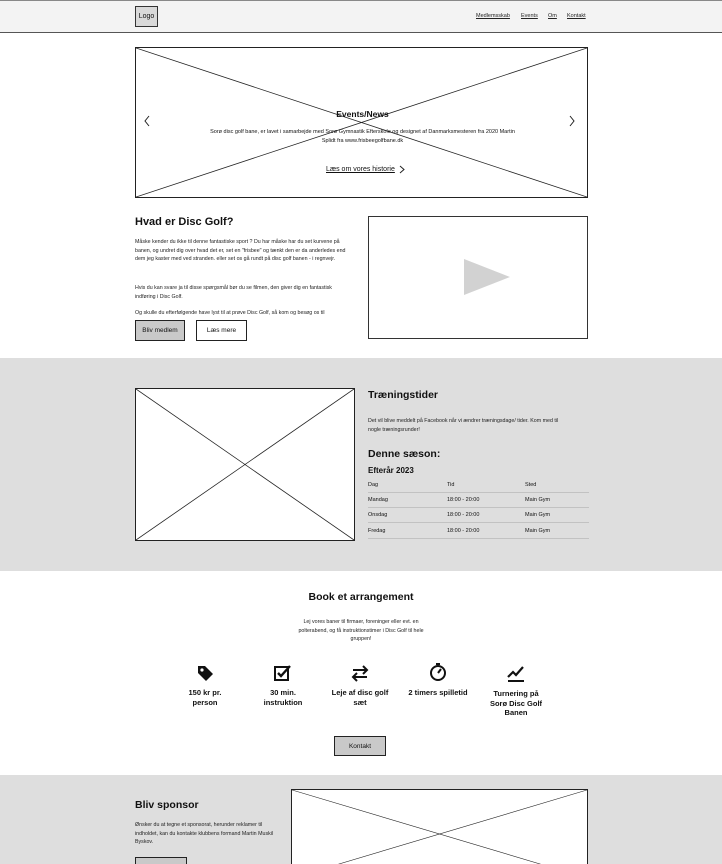  Describe the element at coordinates (439, 826) in the screenshot. I see `sponsor-image-placeholder` at that location.